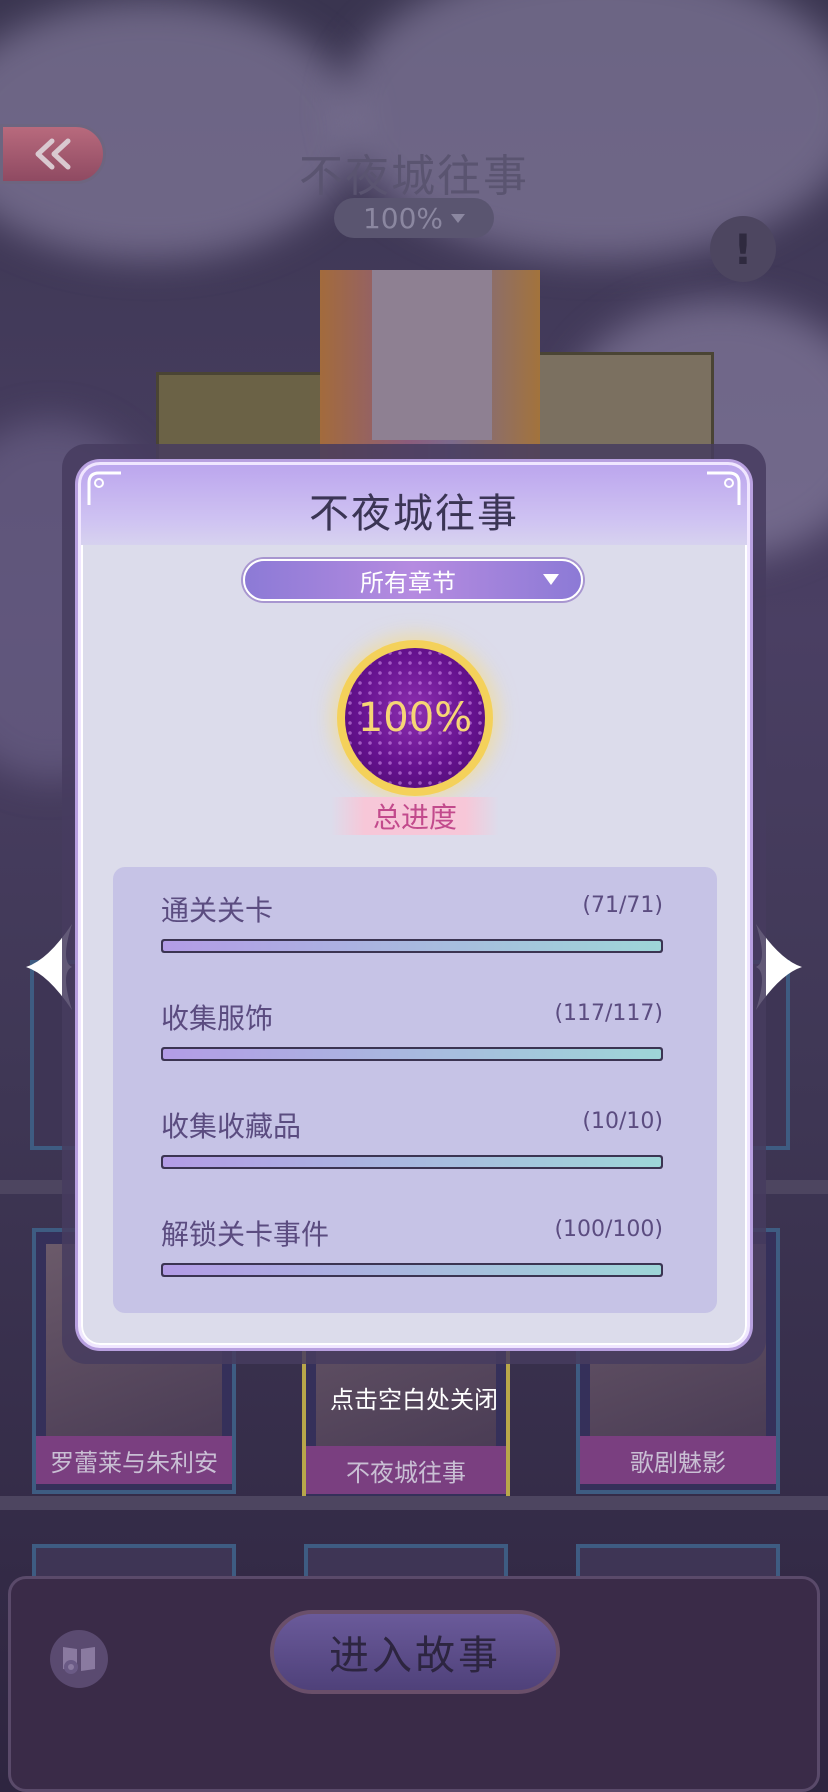 Image resolution: width=828 pixels, height=1792 pixels. Describe the element at coordinates (414, 1397) in the screenshot. I see `close-hint: 点击空白处关闭` at that location.